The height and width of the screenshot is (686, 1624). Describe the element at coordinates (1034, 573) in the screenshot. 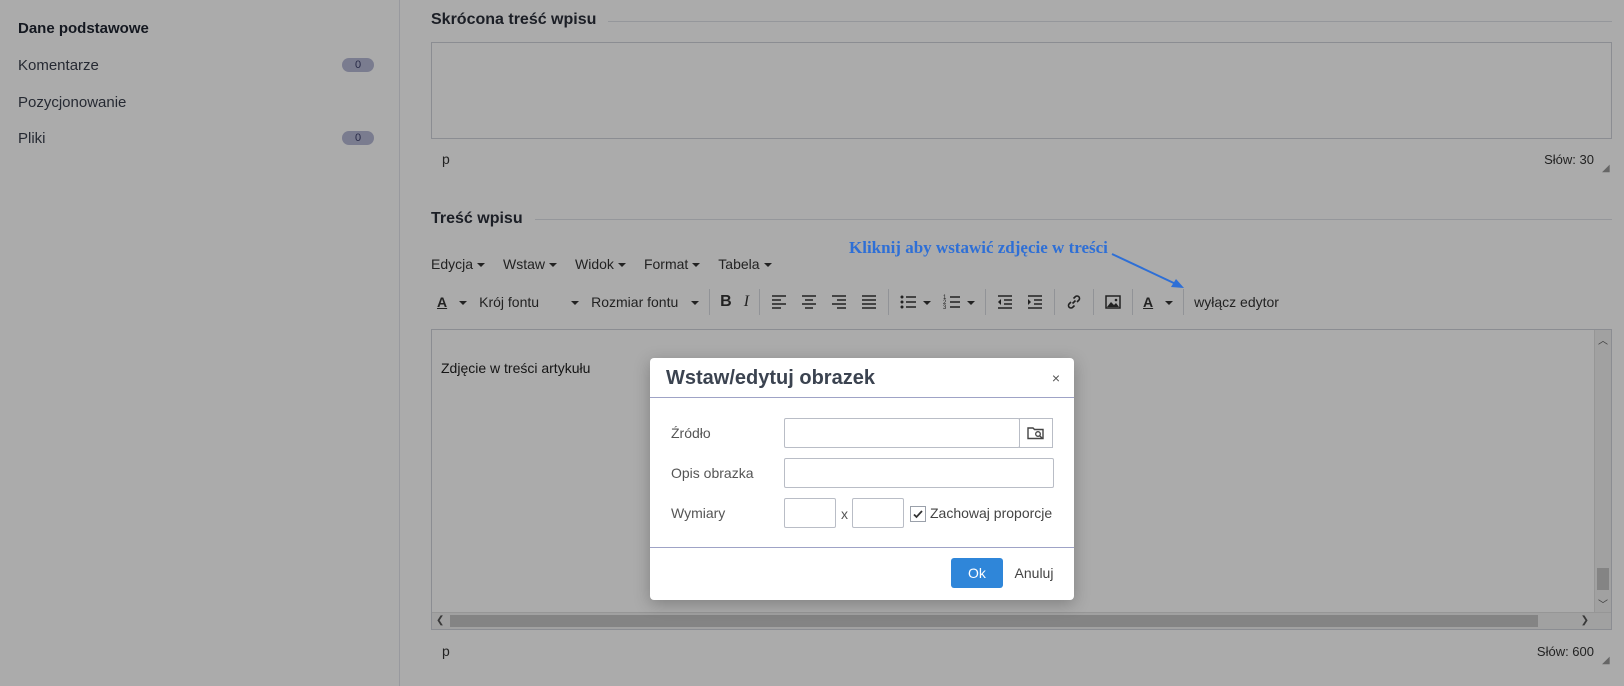

I see `cancel-button: Anuluj` at that location.